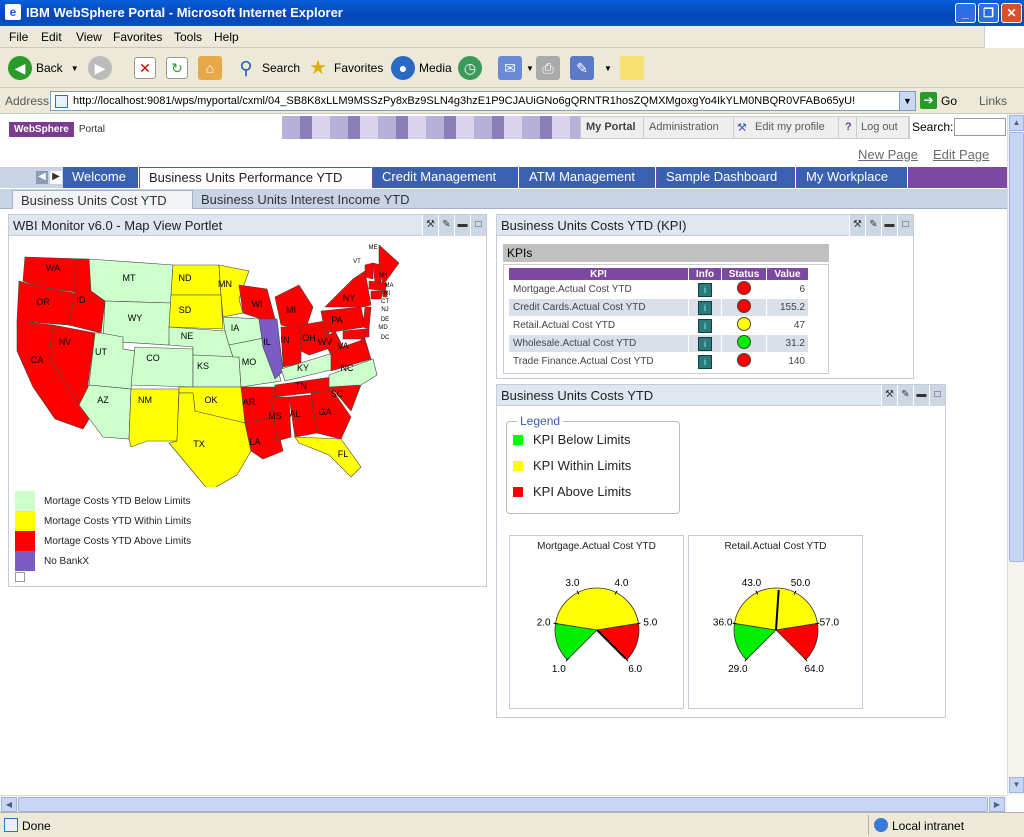 This screenshot has height=837, width=1024. I want to click on tab-scroll-right-icon: ▶, so click(56, 177).